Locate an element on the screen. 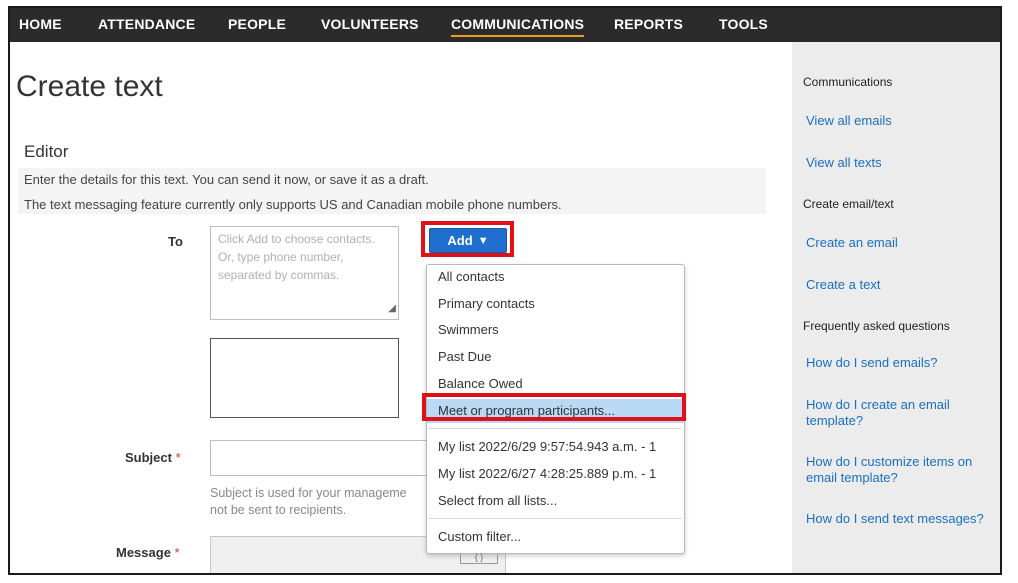 This screenshot has height=583, width=1018. menu-item-all-contacts: All contacts is located at coordinates (555, 277).